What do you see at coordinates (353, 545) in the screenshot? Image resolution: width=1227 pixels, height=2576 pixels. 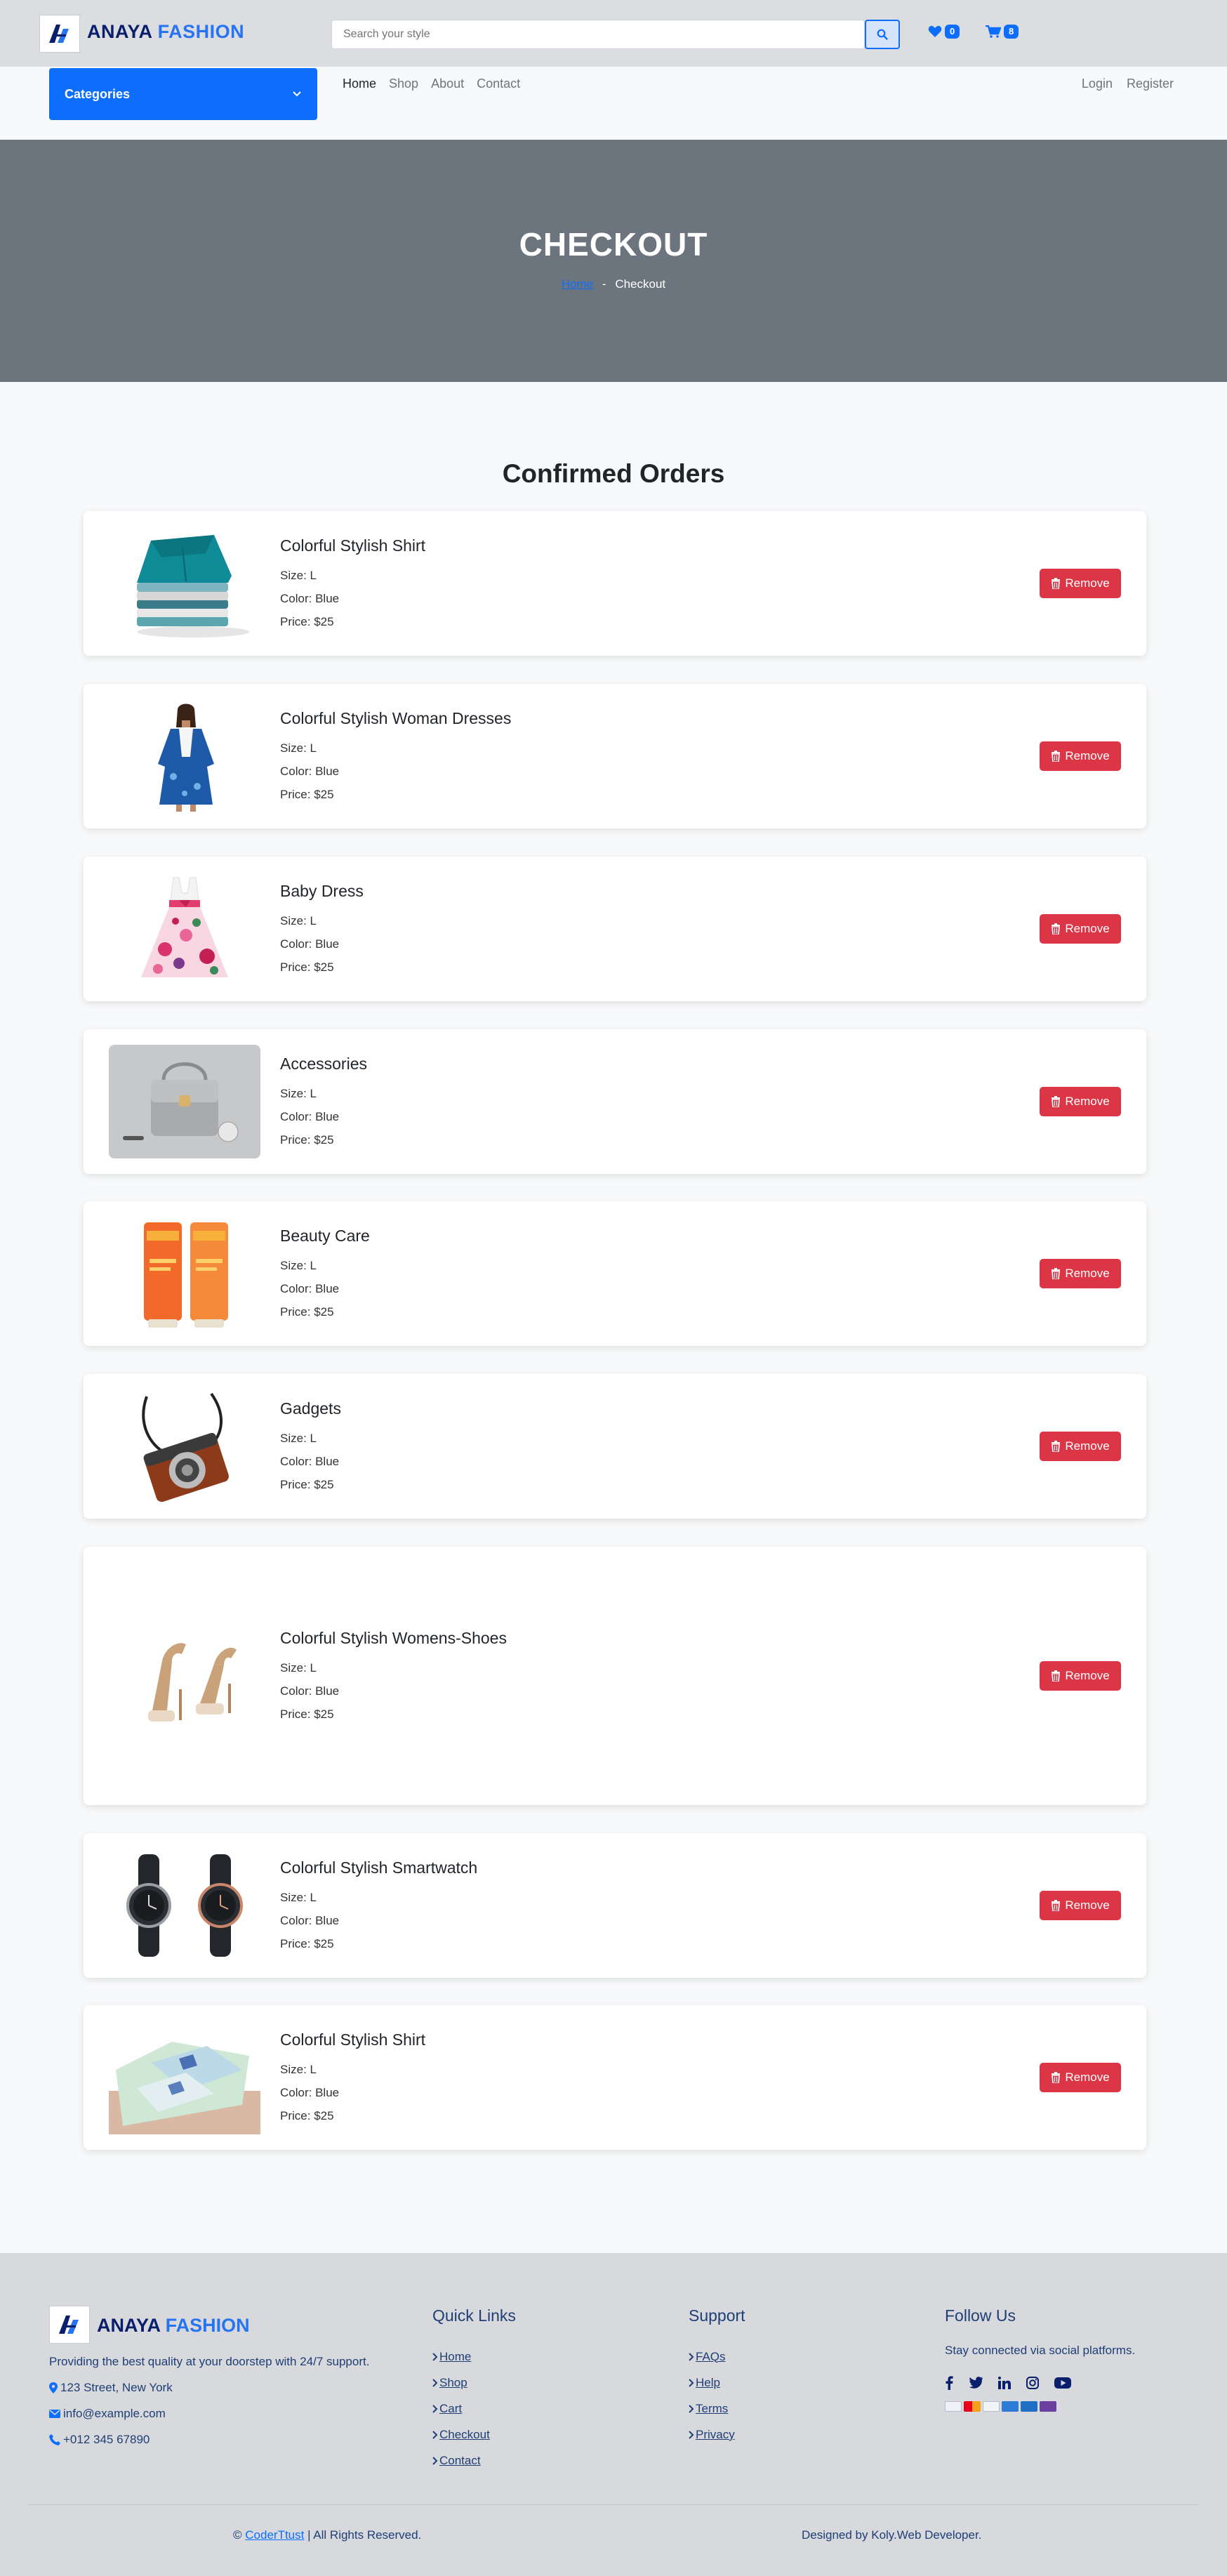 I see `product-name: Colorful Stylish Shirt` at bounding box center [353, 545].